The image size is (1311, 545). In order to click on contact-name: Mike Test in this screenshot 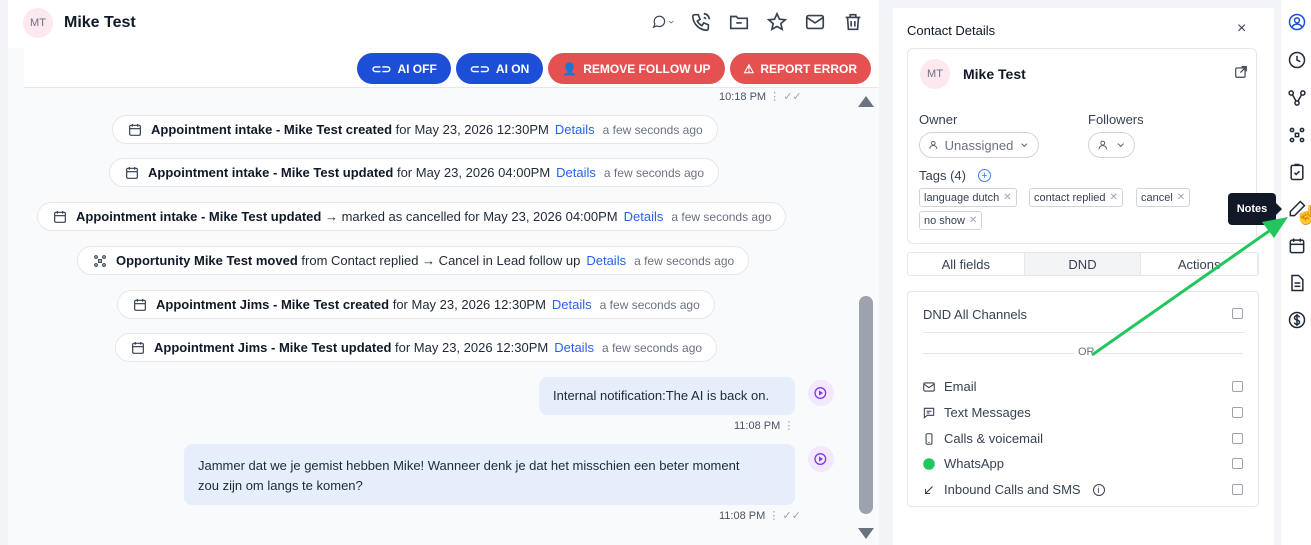, I will do `click(100, 22)`.